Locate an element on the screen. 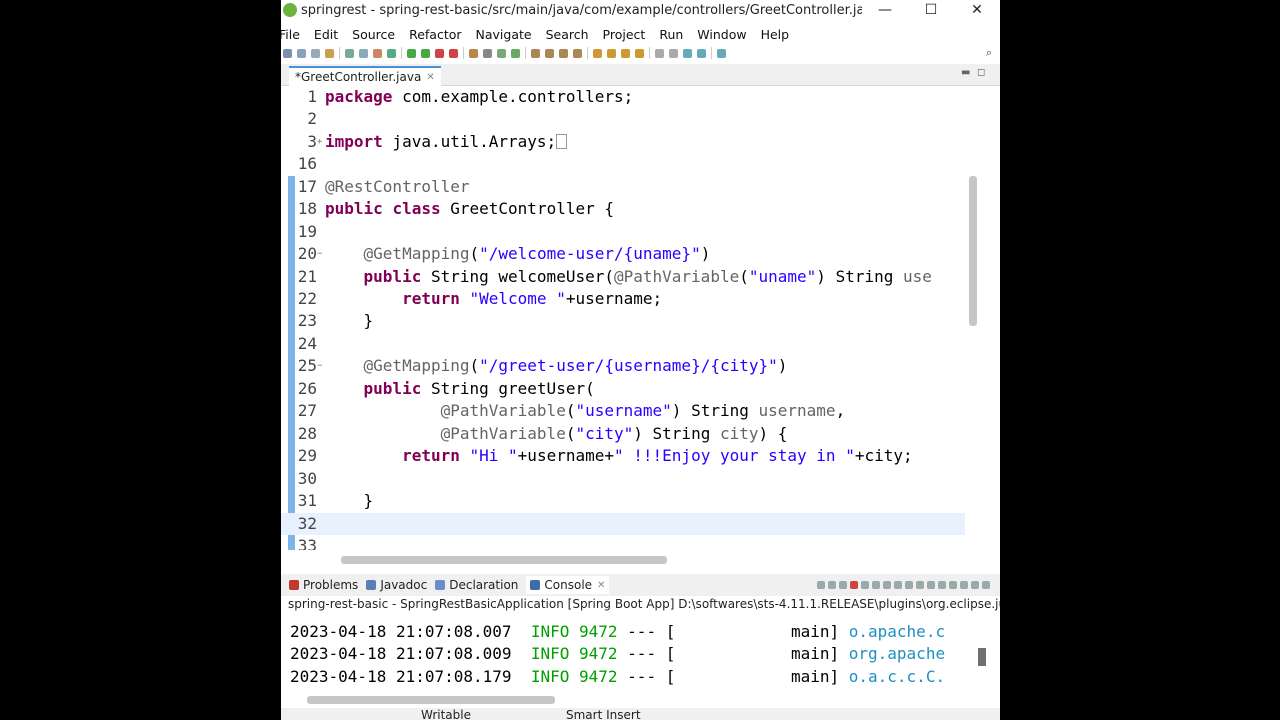 The width and height of the screenshot is (1280, 720). tab-console: Console ✕ is located at coordinates (568, 585).